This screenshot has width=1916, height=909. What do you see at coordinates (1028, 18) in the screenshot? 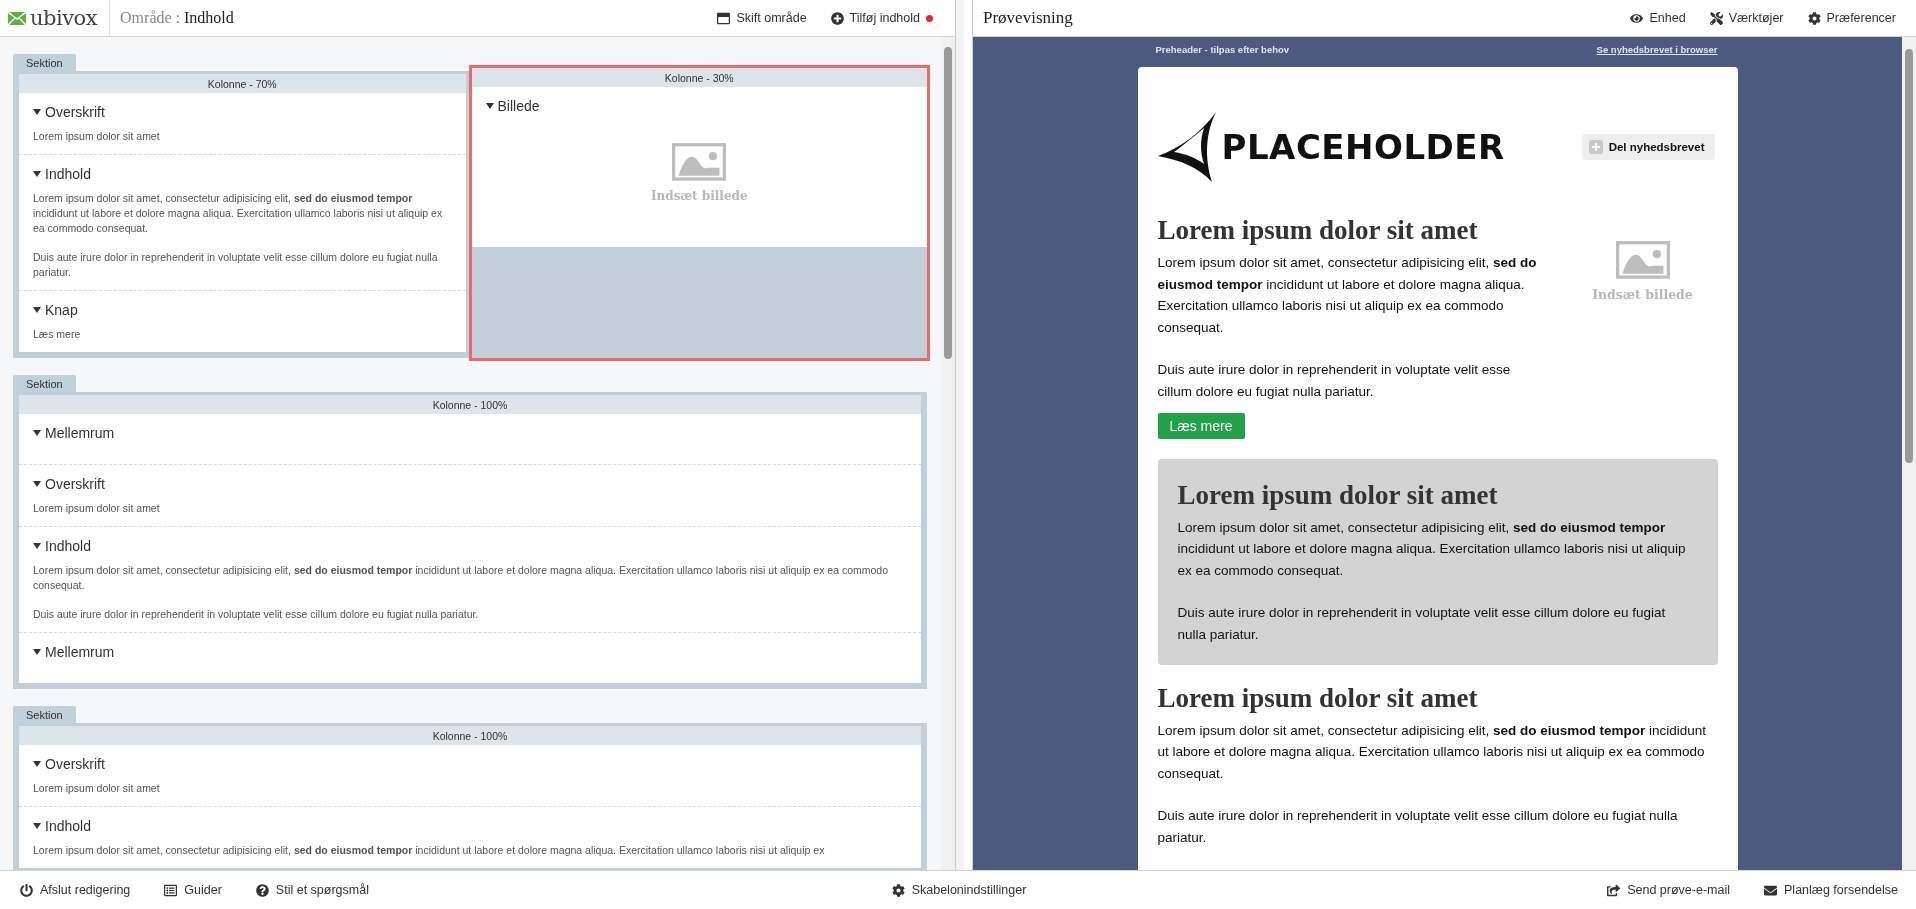
I see `preview-title: Prøvevisning` at bounding box center [1028, 18].